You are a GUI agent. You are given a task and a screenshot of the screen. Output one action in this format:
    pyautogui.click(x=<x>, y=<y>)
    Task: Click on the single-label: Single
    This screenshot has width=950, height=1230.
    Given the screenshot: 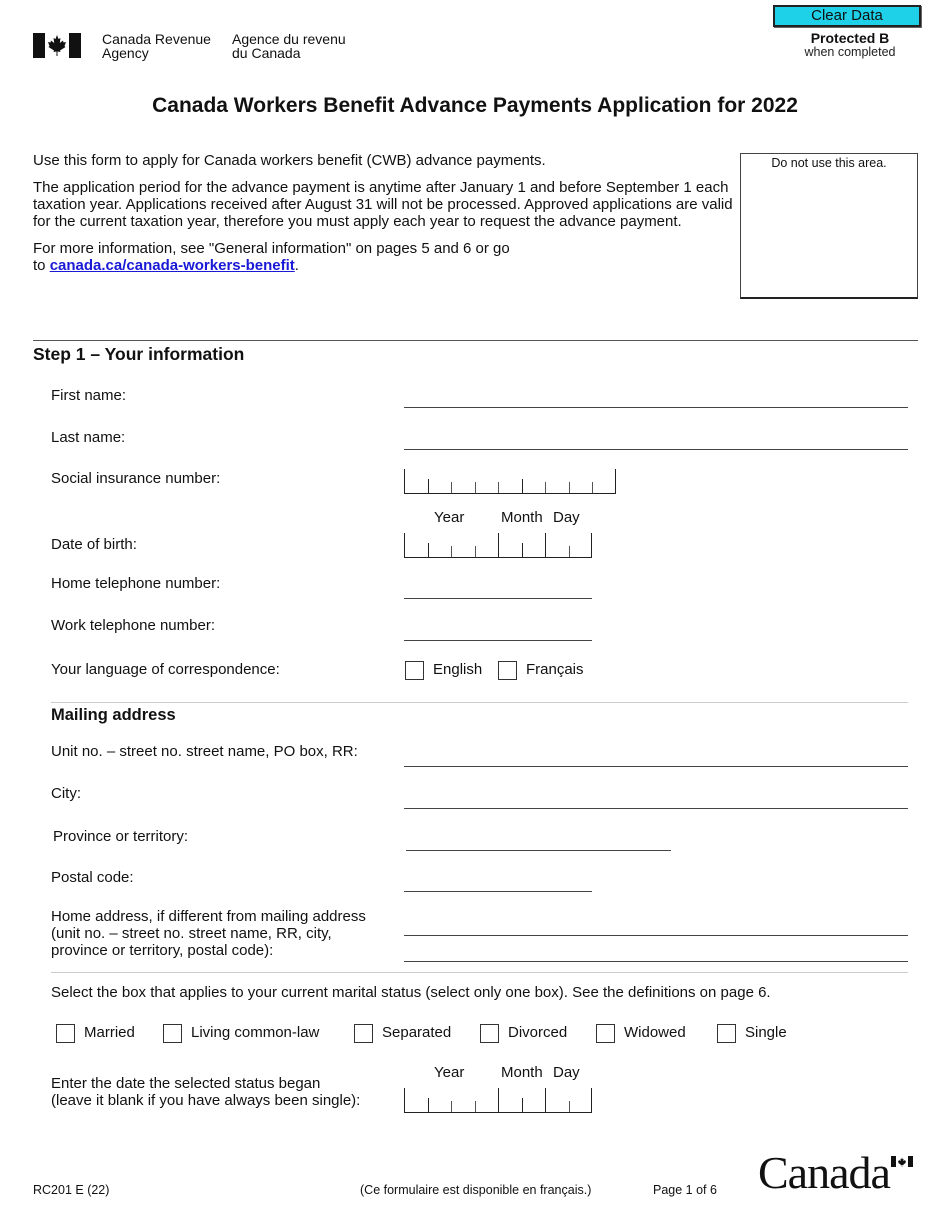 What is the action you would take?
    pyautogui.click(x=766, y=1032)
    